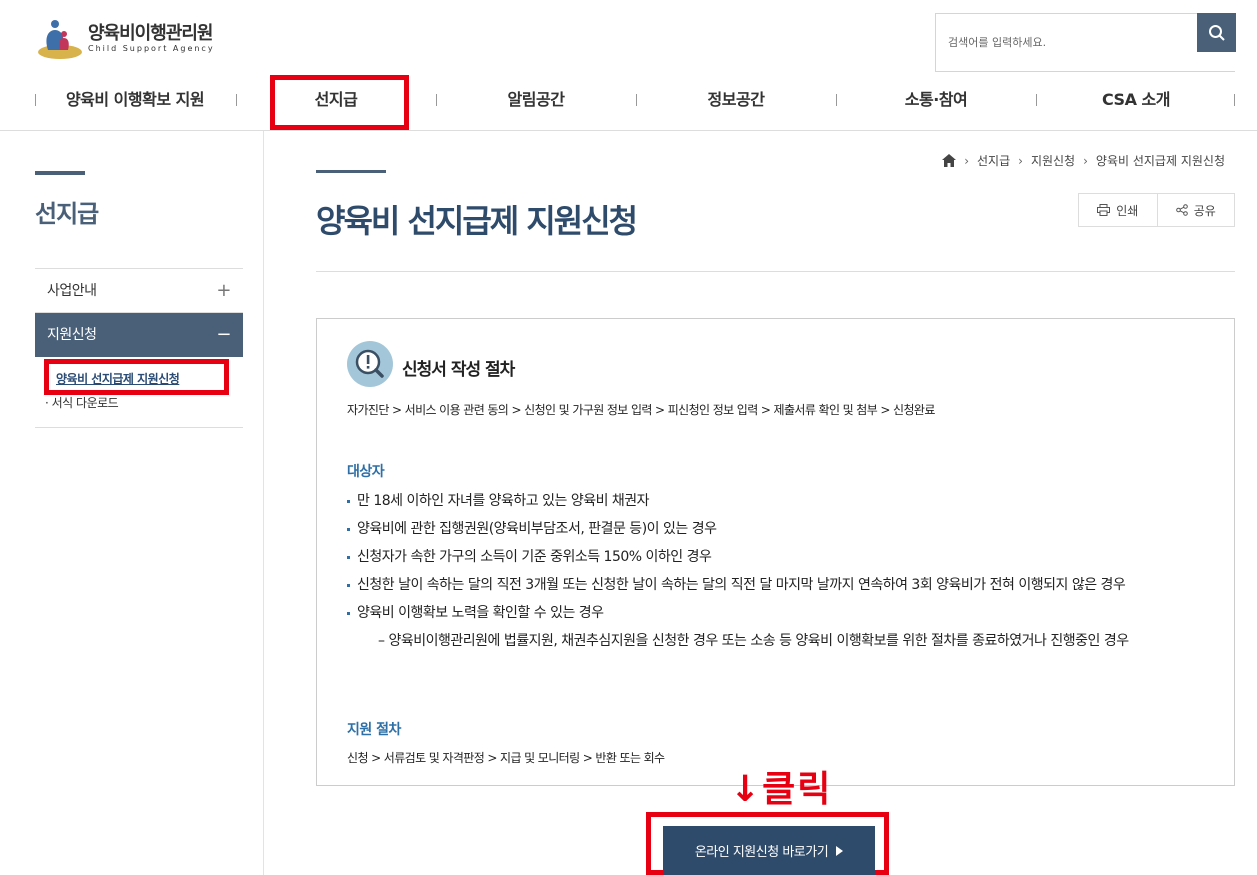  Describe the element at coordinates (59, 39) in the screenshot. I see `logo-icon` at that location.